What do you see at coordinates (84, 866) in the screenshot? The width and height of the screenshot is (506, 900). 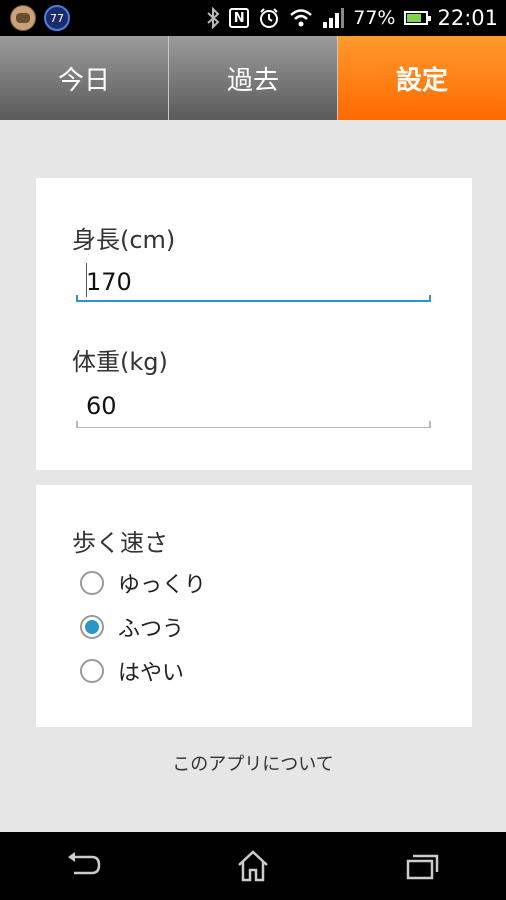 I see `back-icon` at bounding box center [84, 866].